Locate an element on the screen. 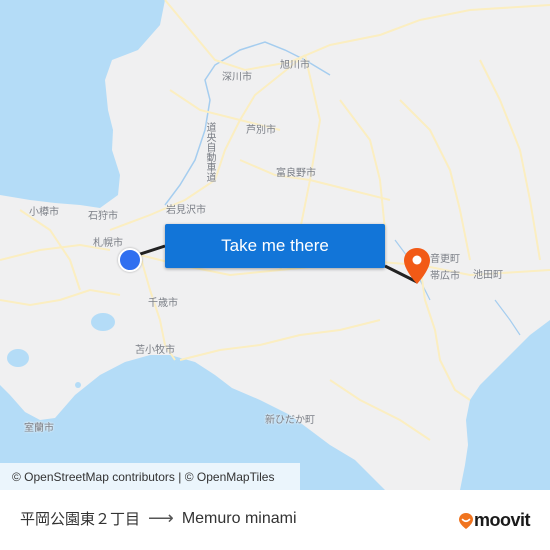  moovit-wordmark: moovit is located at coordinates (502, 520).